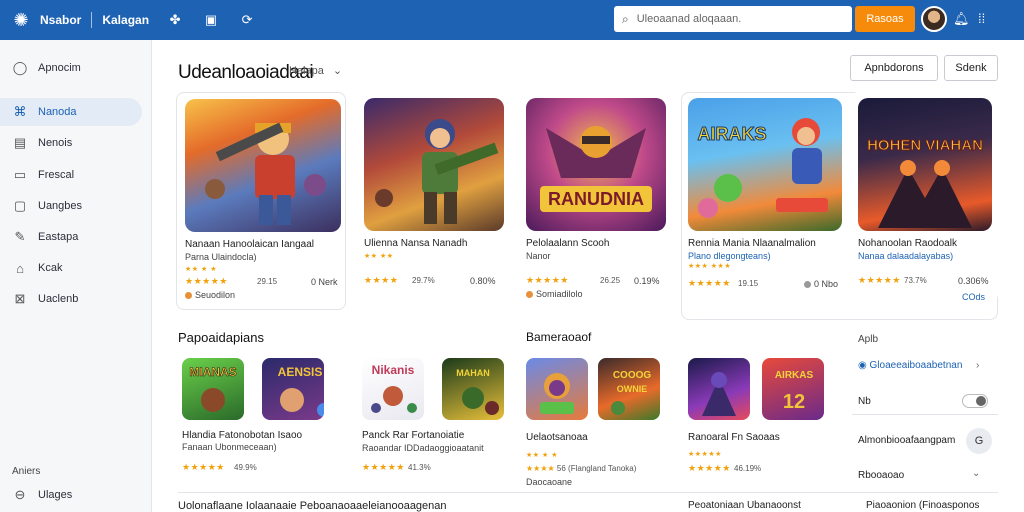 This screenshot has width=1024, height=512. I want to click on secondary-button: Sdenk, so click(971, 68).